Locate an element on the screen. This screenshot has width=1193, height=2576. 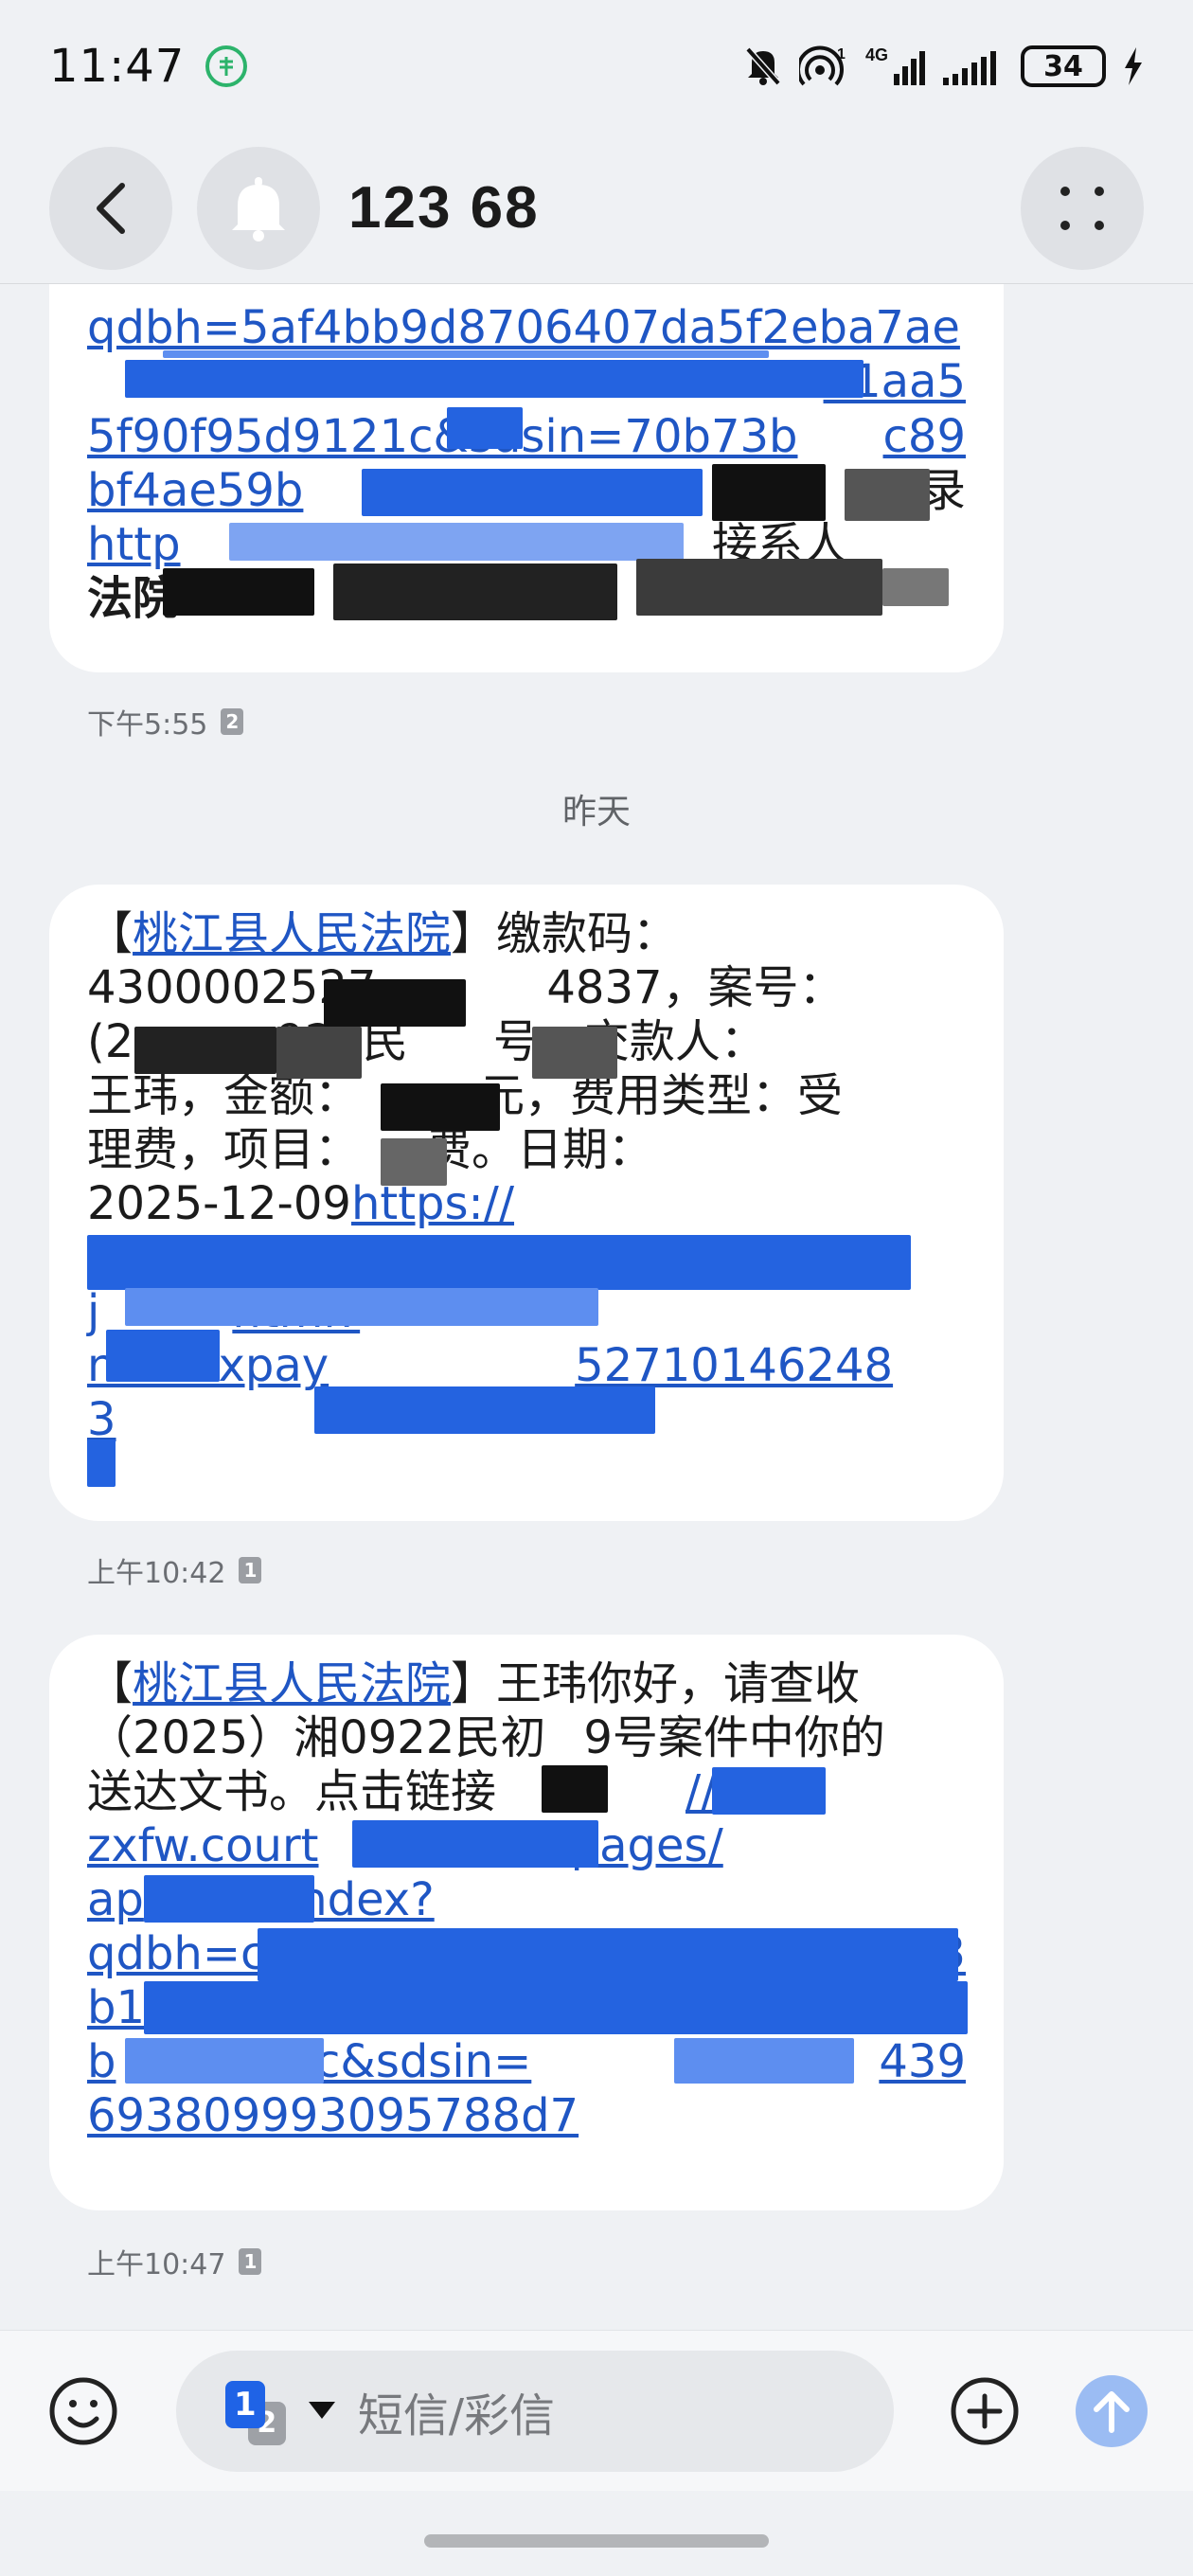
contact-avatar is located at coordinates (258, 208).